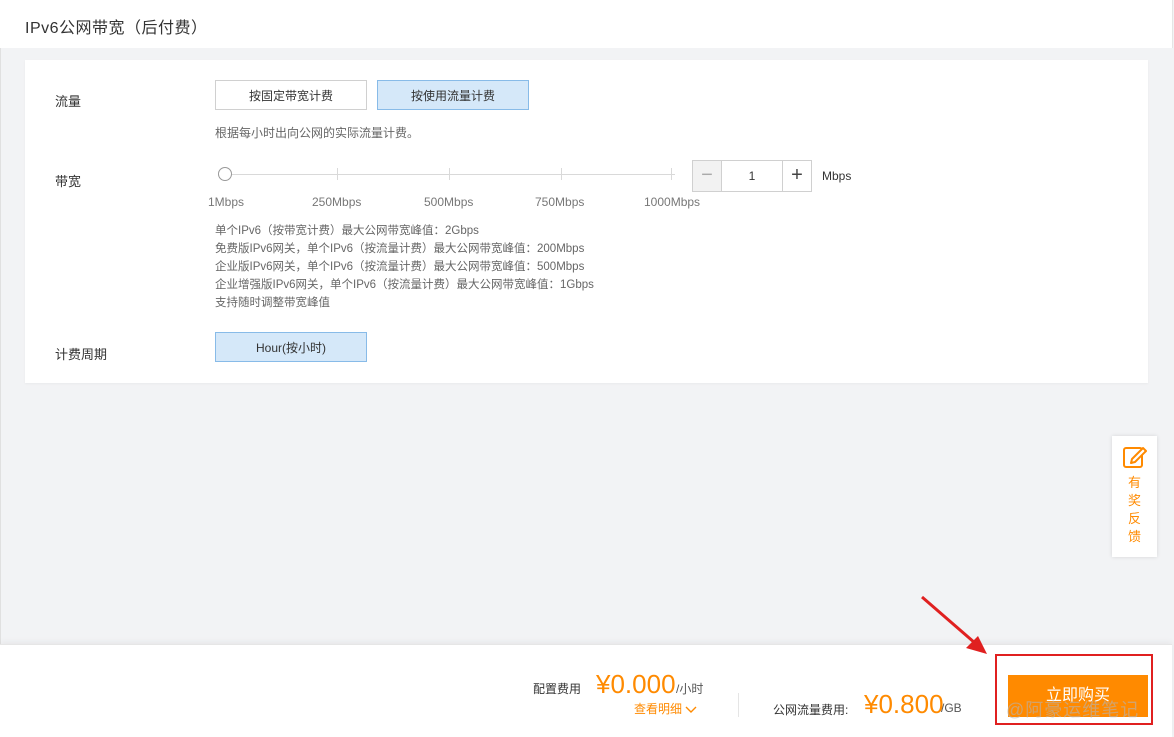 The height and width of the screenshot is (737, 1174). Describe the element at coordinates (272, 303) in the screenshot. I see `limit-line: 支持随时调整带宽峰值` at that location.